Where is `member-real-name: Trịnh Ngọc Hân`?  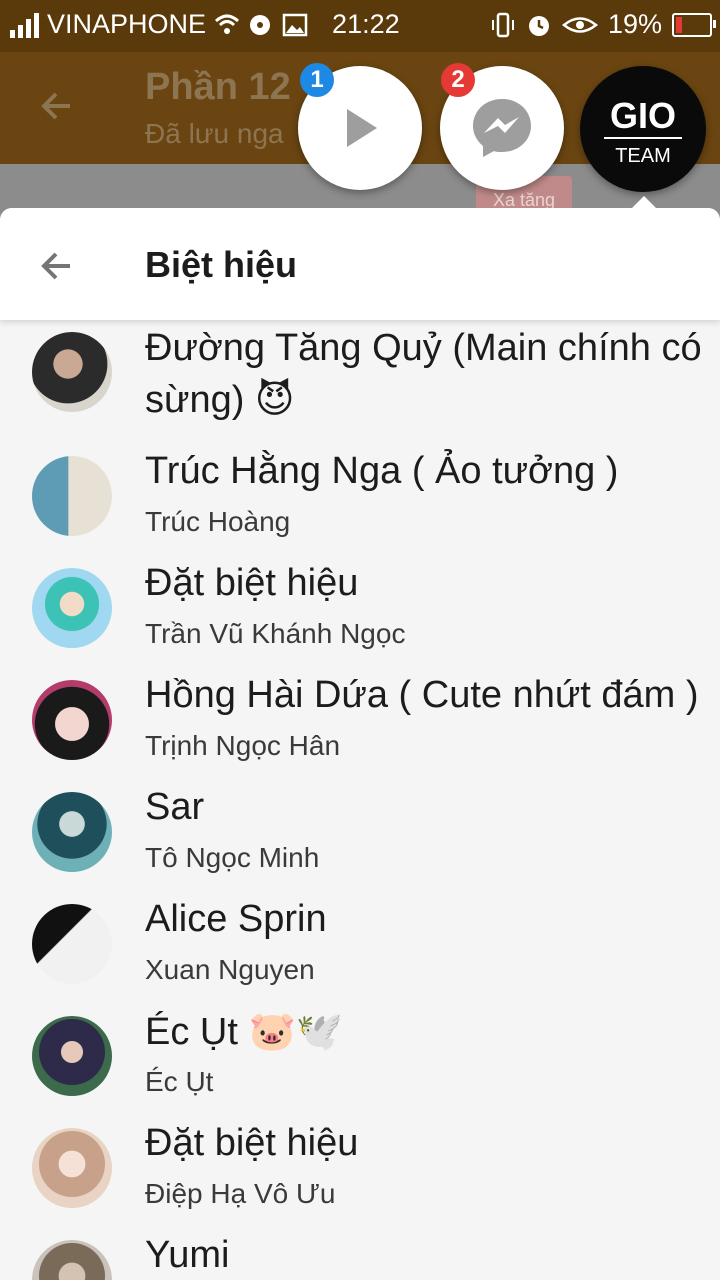
member-real-name: Trịnh Ngọc Hân is located at coordinates (243, 745).